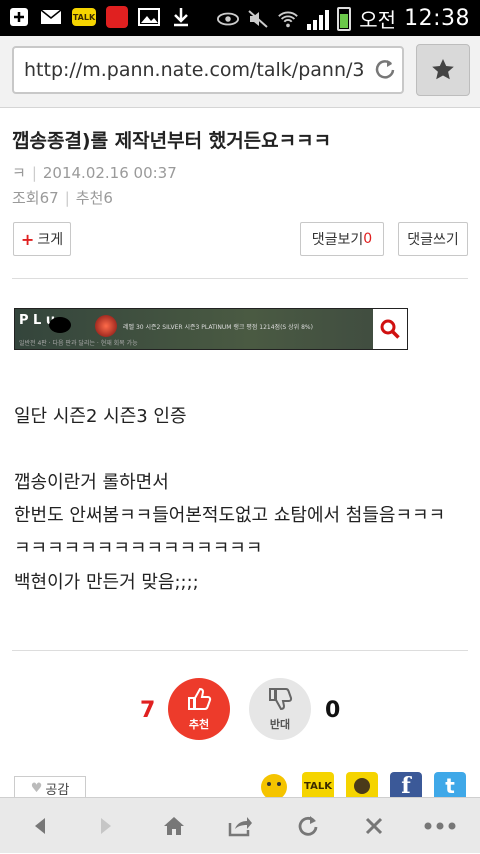 The height and width of the screenshot is (854, 480). What do you see at coordinates (230, 515) in the screenshot?
I see `body-line: 한번도 안써봄ㅋㅋ들어본적도없고 쇼탐에서 첨들음ㅋㅋㅋ` at bounding box center [230, 515].